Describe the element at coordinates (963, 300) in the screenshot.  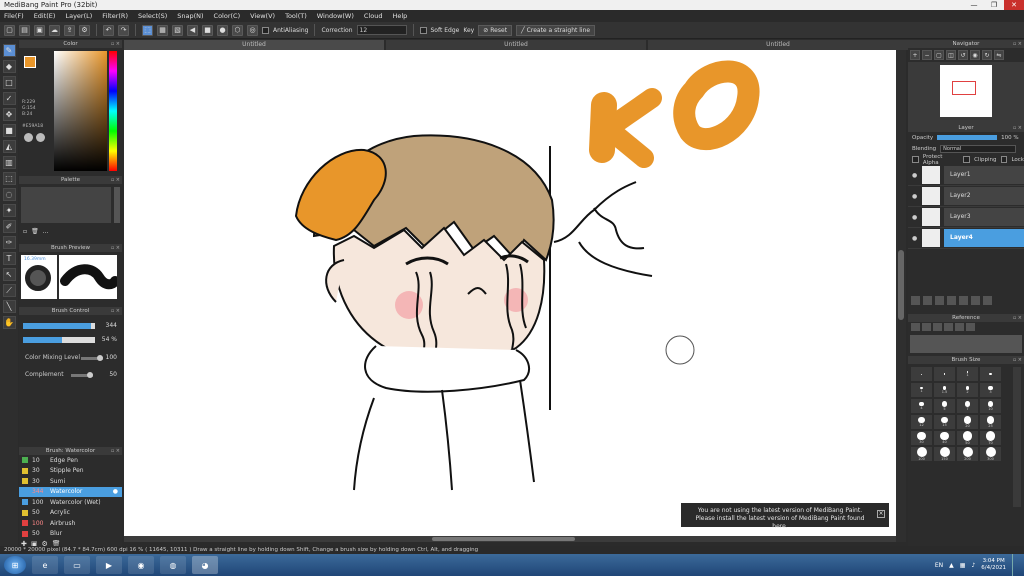
I see `merge-down-icon` at that location.